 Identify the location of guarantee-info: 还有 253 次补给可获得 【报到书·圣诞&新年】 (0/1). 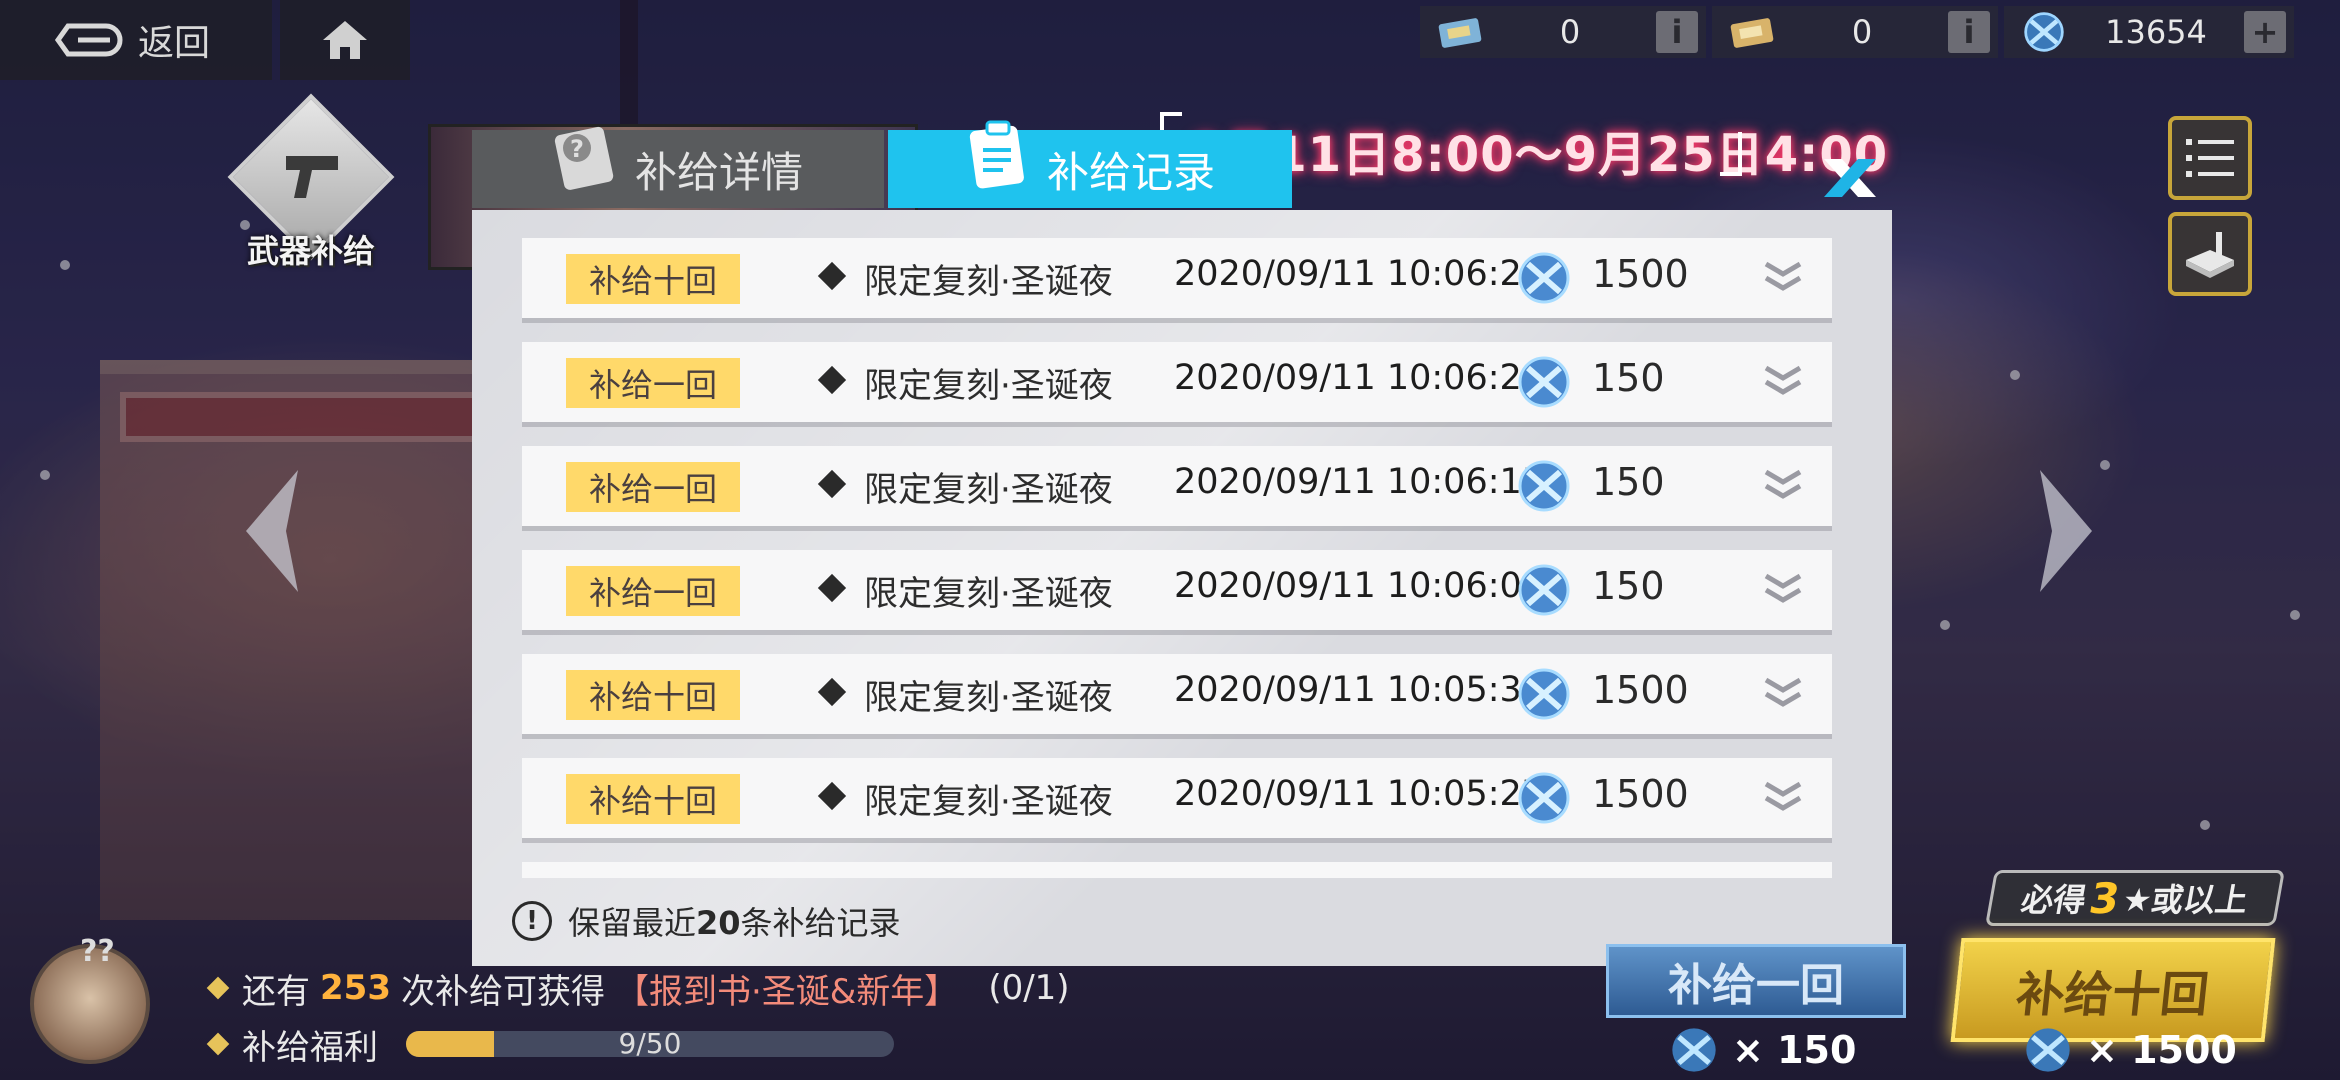
(638, 988).